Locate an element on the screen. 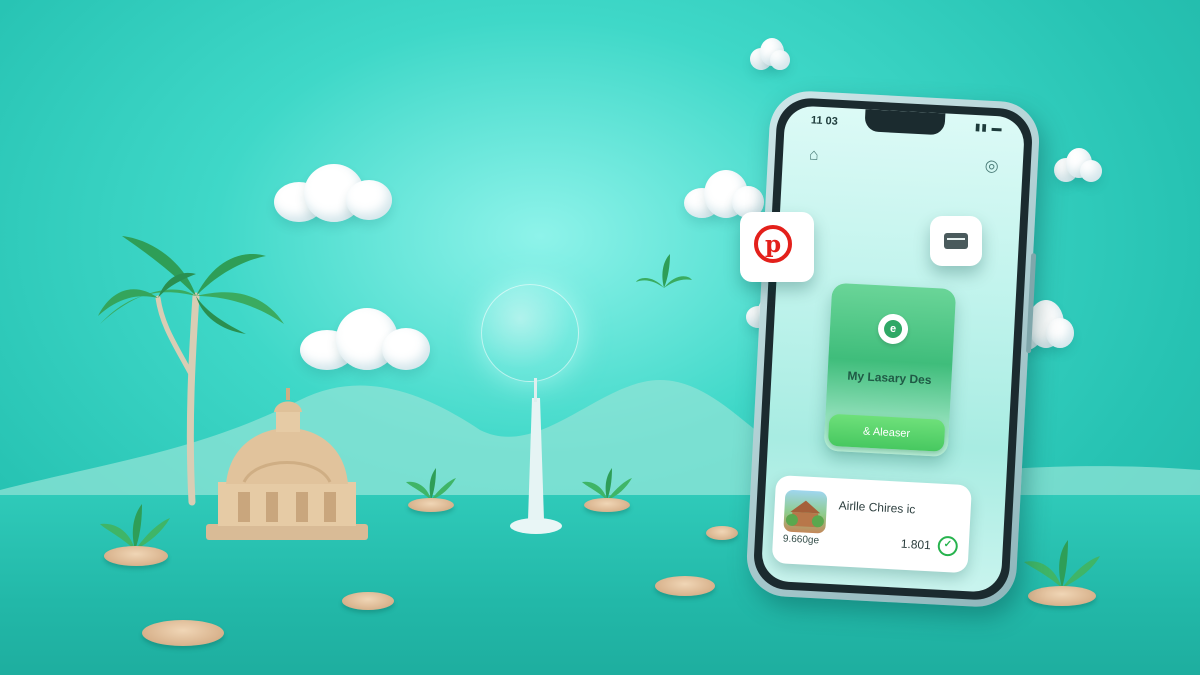  coin-foreground-right is located at coordinates (685, 586).